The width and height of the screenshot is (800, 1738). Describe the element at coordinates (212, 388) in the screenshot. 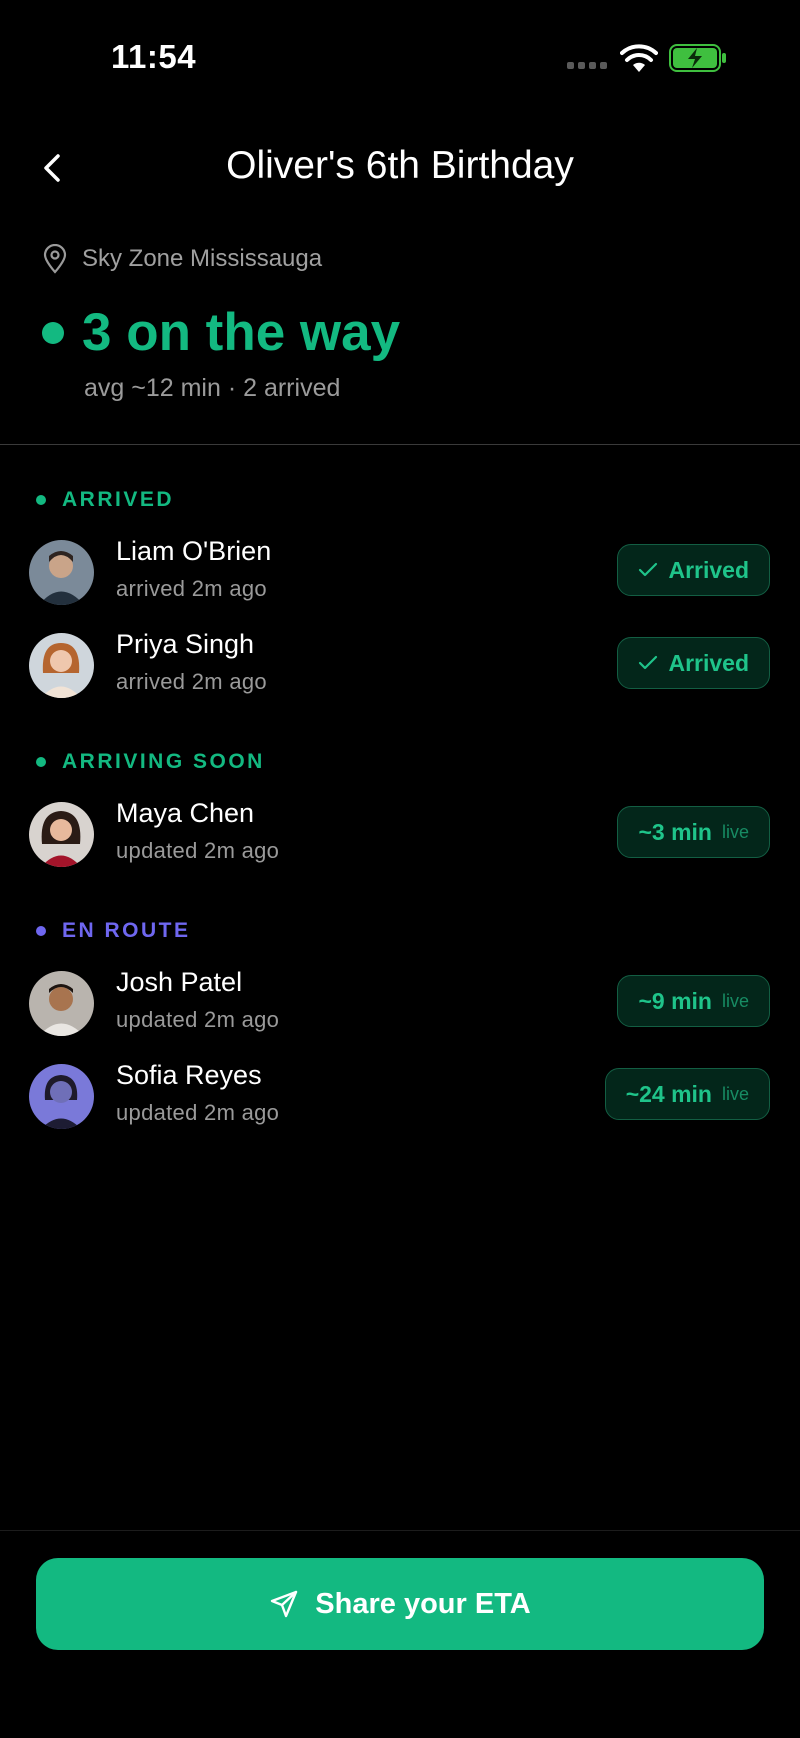

I see `summary-stats: avg ~12 min · 2 arrived` at that location.